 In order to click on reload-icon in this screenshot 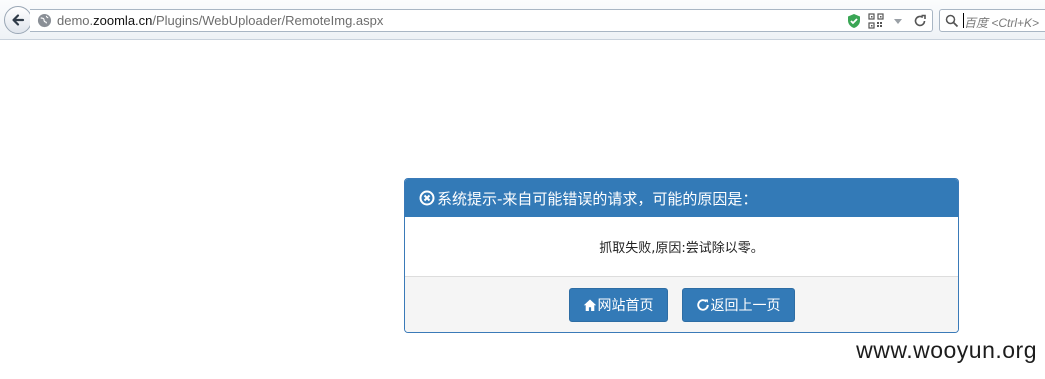, I will do `click(920, 21)`.